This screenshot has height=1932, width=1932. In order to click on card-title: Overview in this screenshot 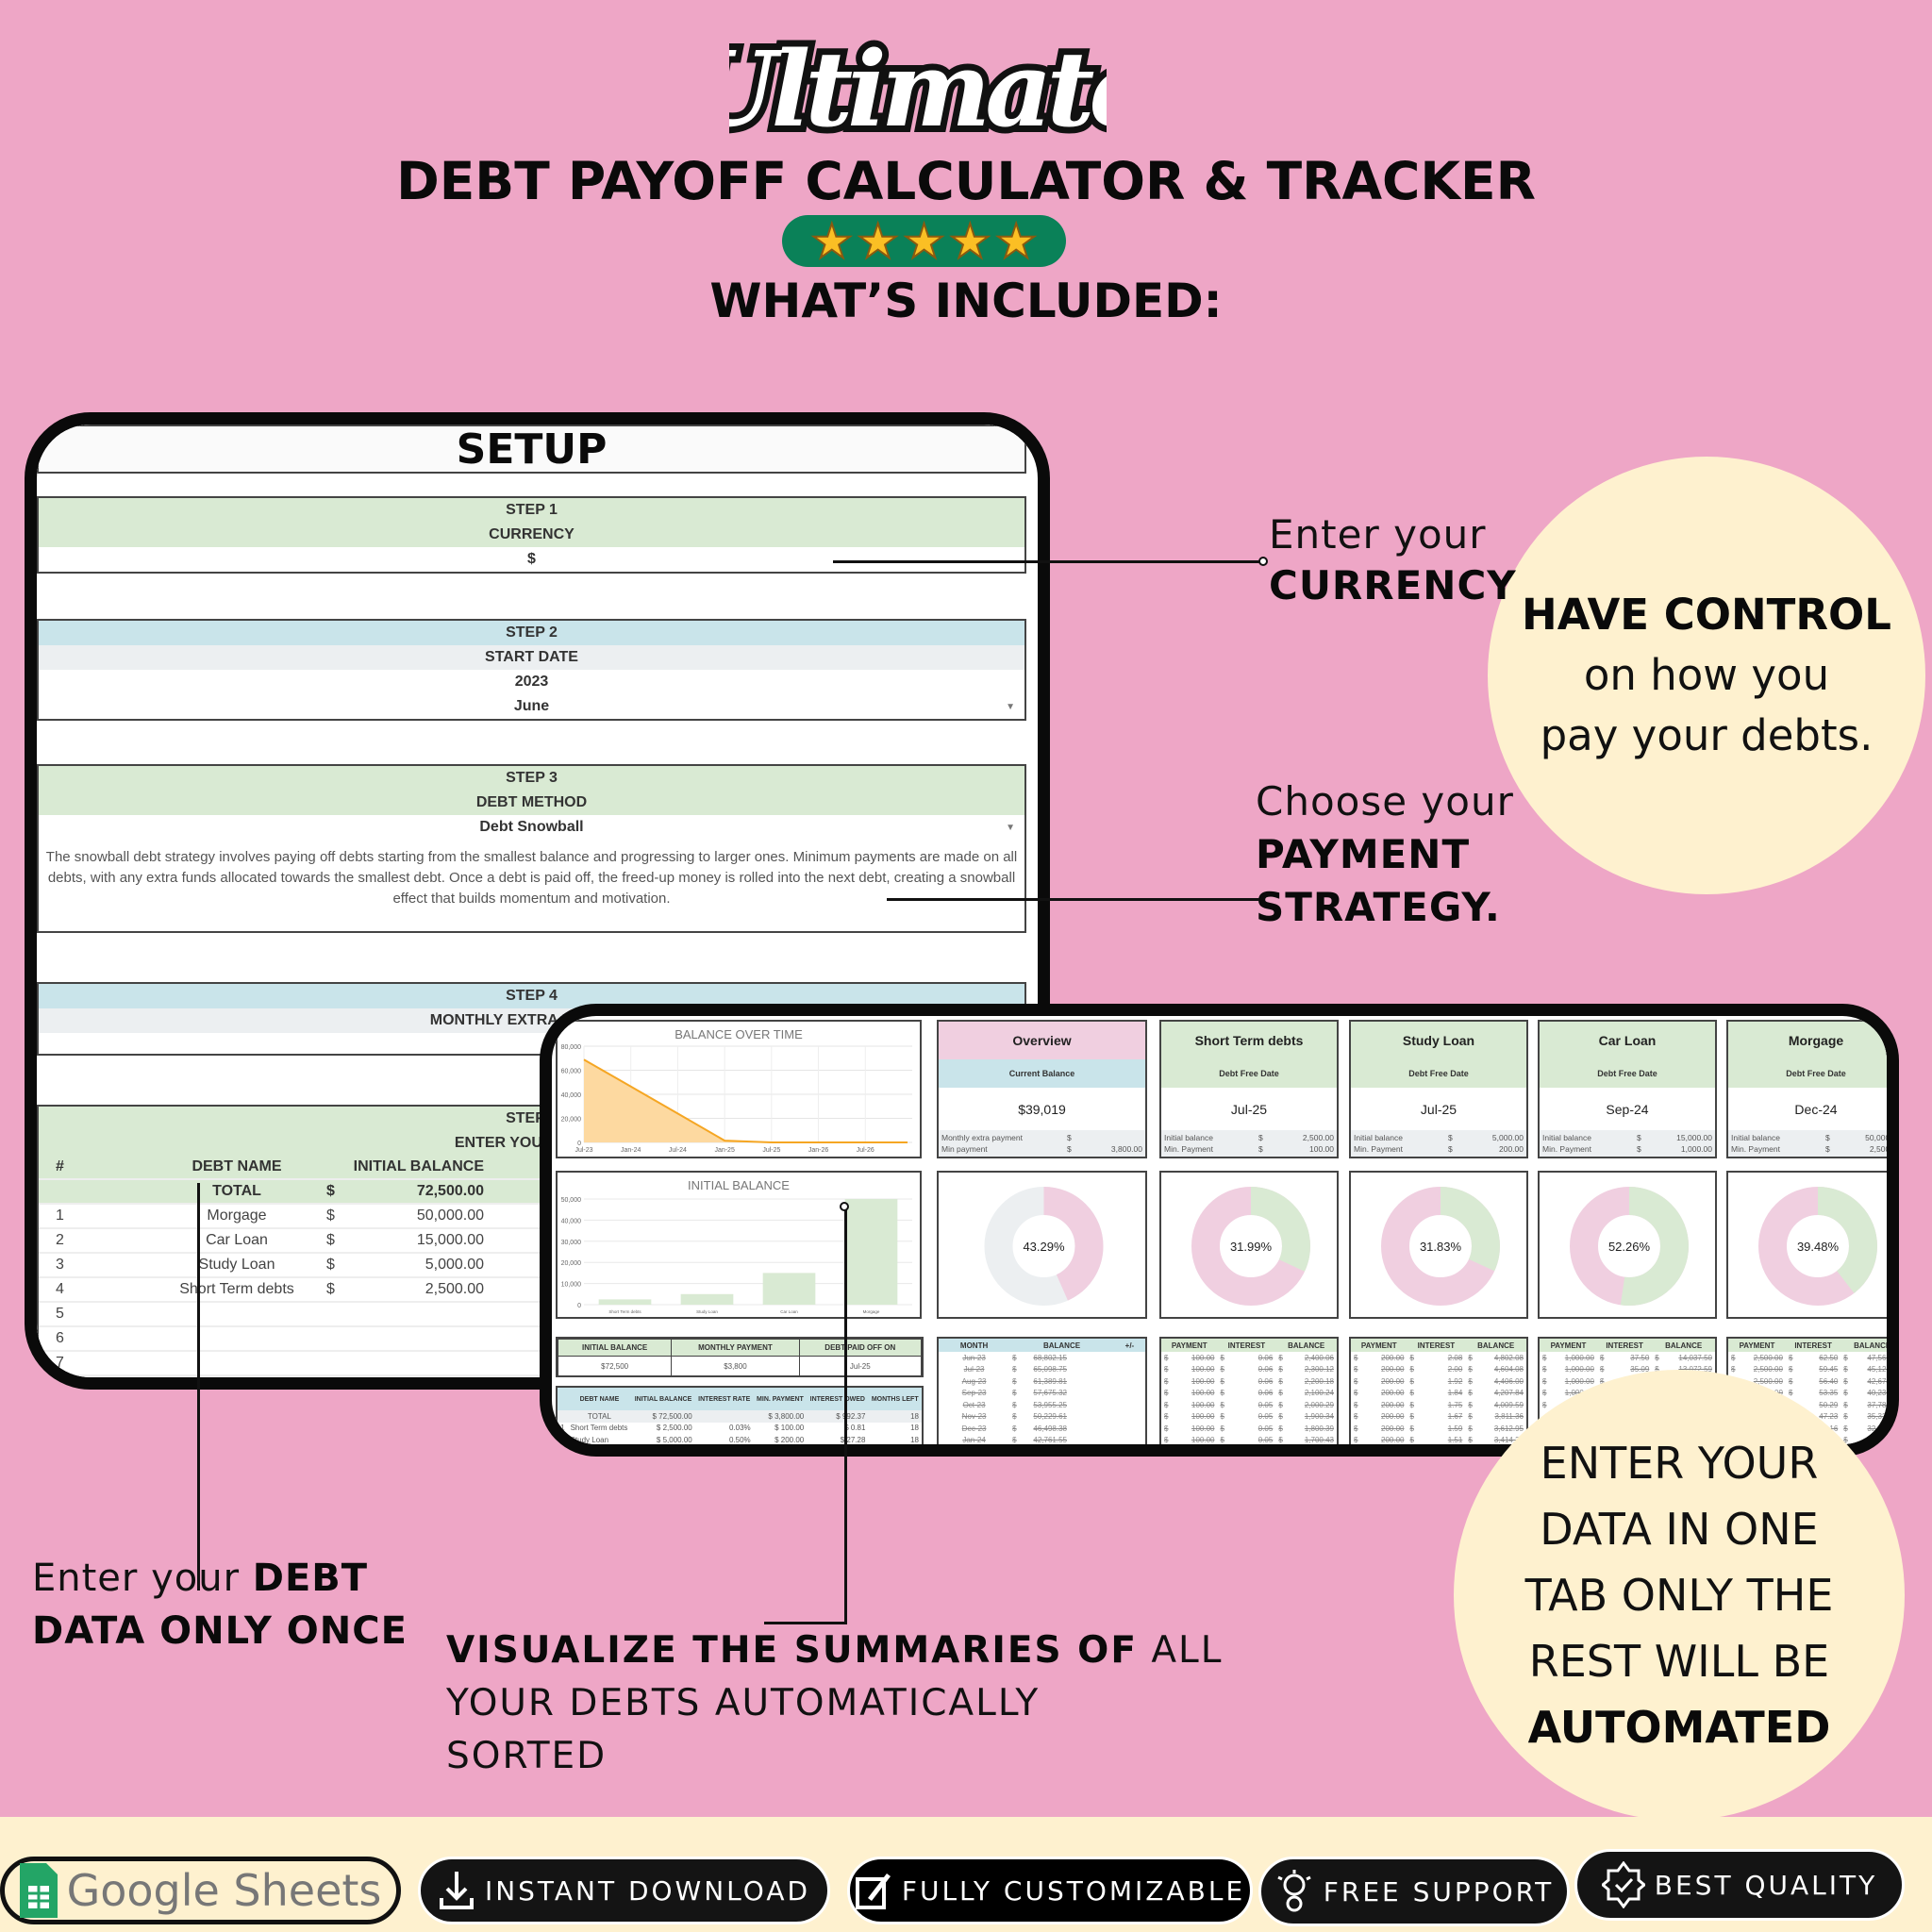, I will do `click(1042, 1040)`.